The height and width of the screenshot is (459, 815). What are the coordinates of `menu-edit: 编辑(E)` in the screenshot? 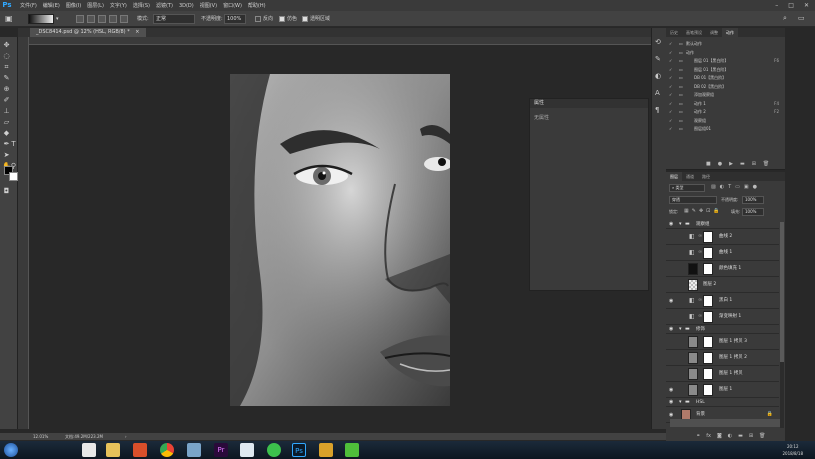 It's located at (51, 5).